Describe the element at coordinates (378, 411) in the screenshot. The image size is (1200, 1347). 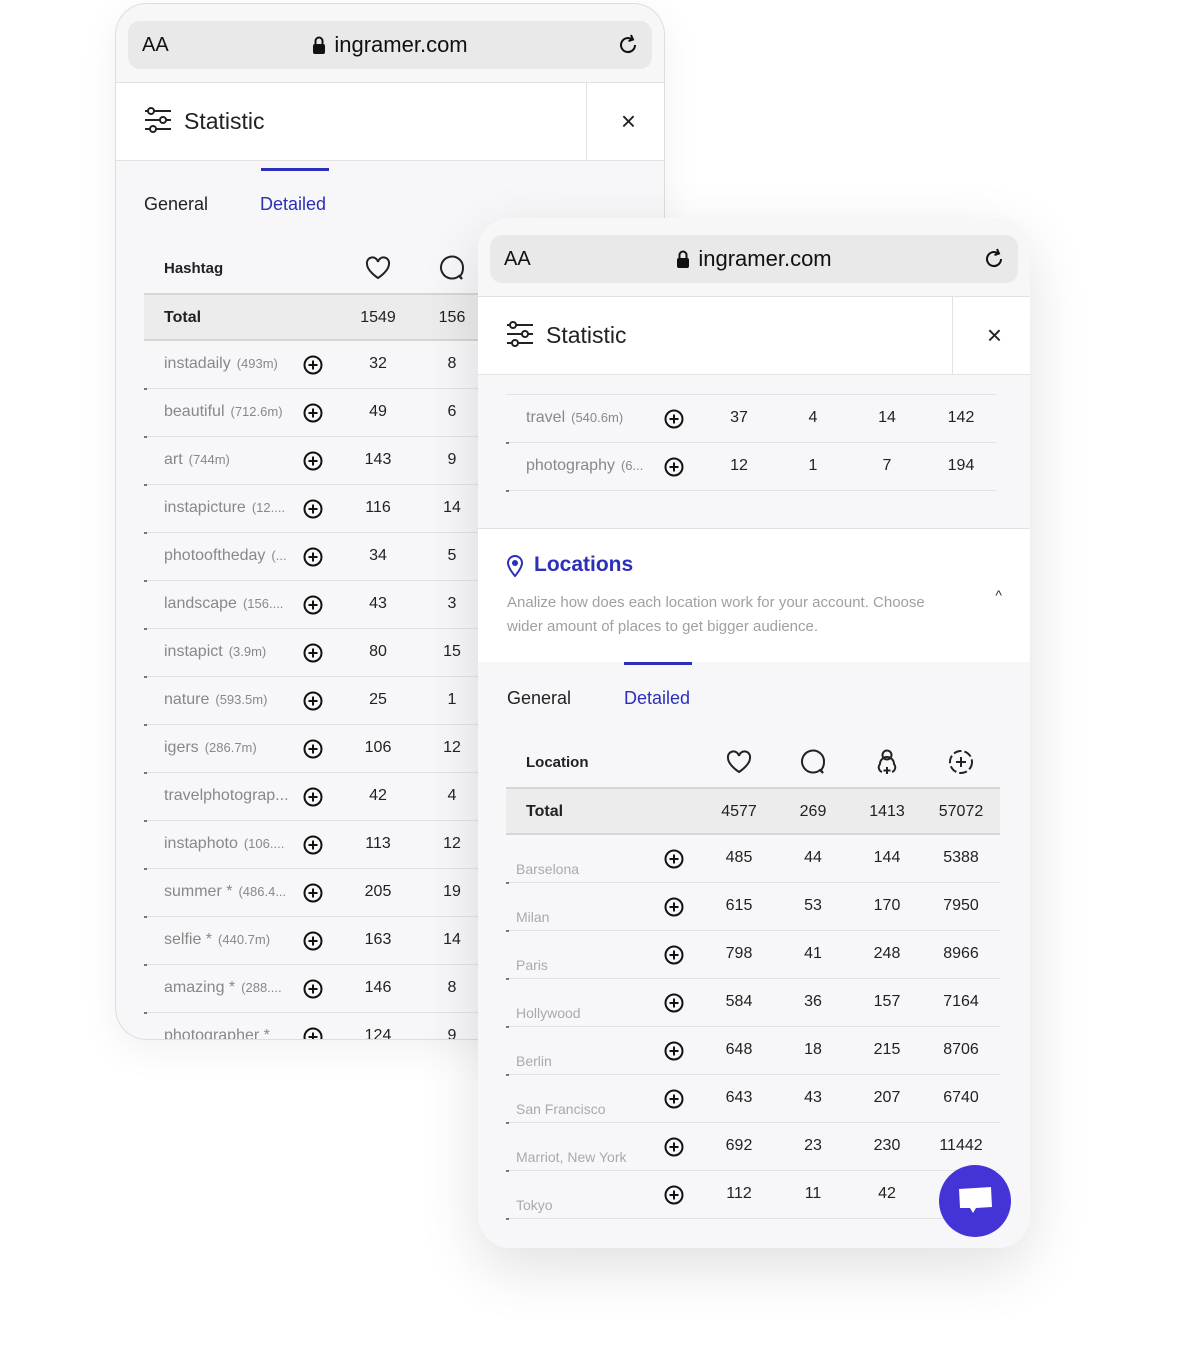
I see `row-value: 49` at that location.